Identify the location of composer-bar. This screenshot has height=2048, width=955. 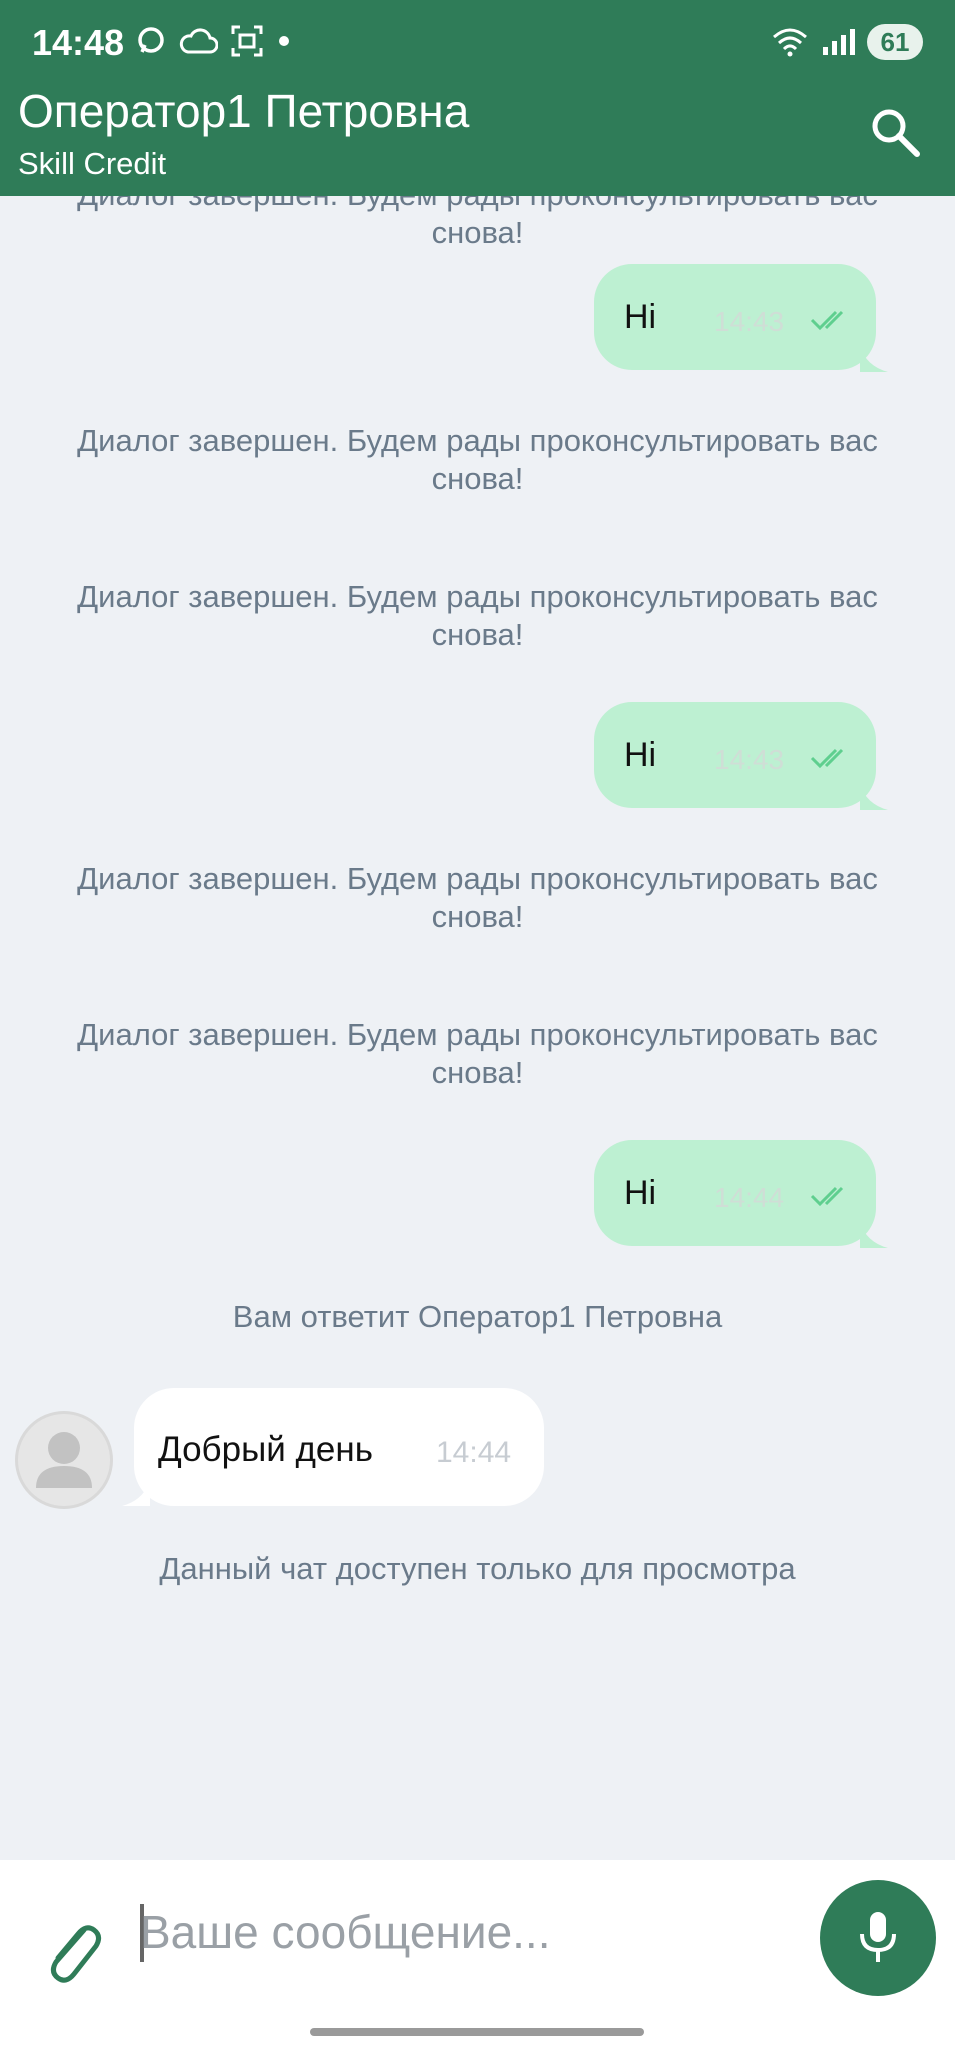
(477, 1954).